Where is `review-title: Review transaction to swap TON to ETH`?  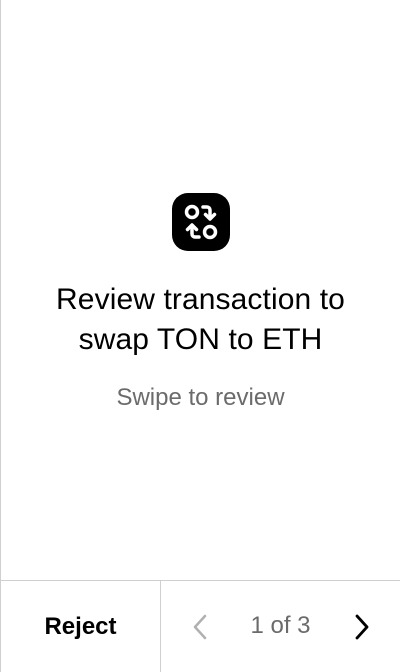 review-title: Review transaction to swap TON to ETH is located at coordinates (200, 320).